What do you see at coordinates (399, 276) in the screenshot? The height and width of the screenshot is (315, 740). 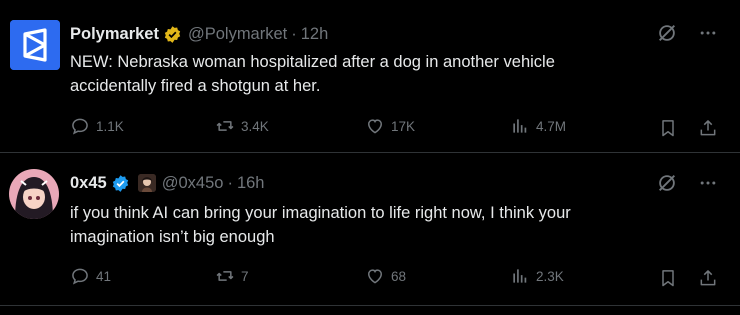 I see `like-count: 68` at bounding box center [399, 276].